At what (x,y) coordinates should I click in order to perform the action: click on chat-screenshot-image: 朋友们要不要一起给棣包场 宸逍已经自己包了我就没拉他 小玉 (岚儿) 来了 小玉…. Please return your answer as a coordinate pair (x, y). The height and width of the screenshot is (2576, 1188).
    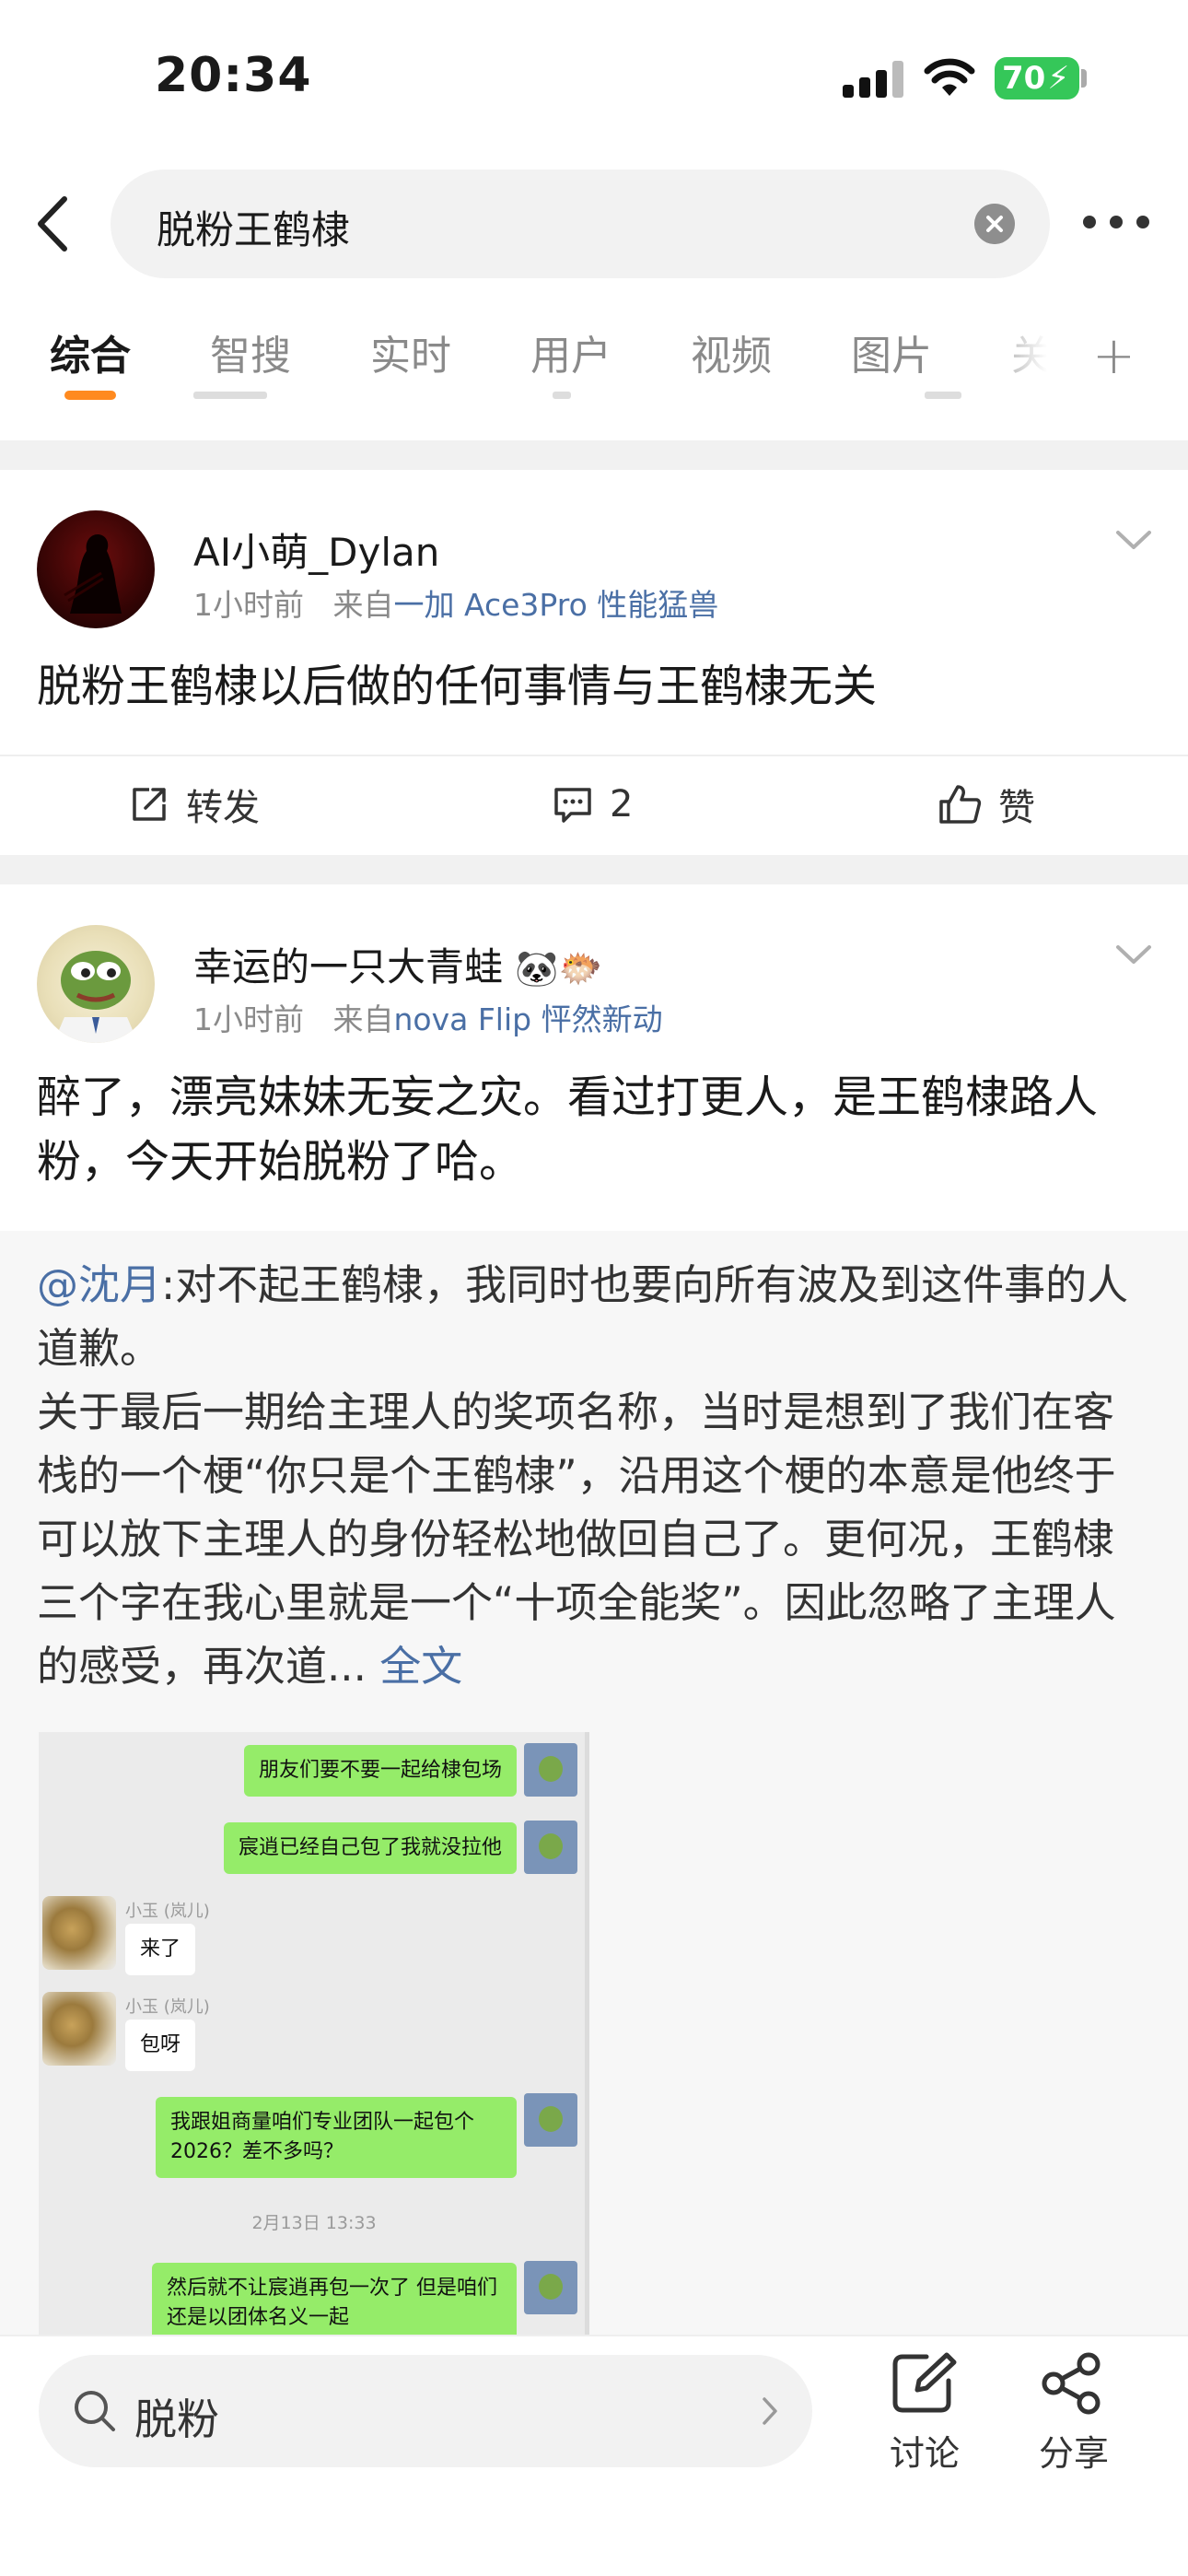
    Looking at the image, I should click on (314, 2036).